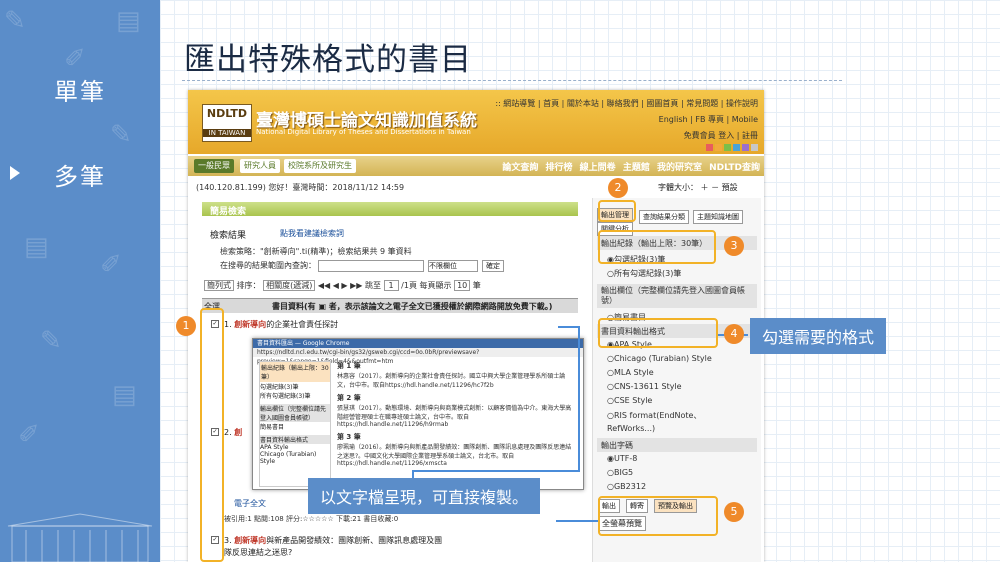 This screenshot has width=1000, height=562. Describe the element at coordinates (721, 135) in the screenshot. I see `login-links: 免費會員 登入 | 註冊` at that location.